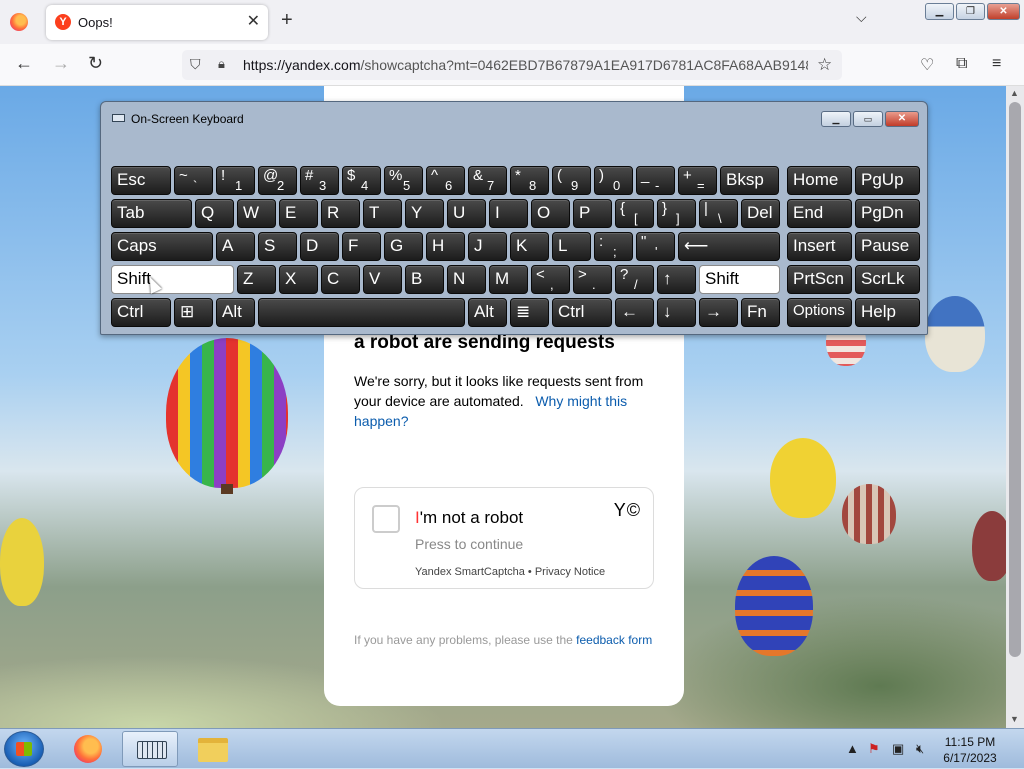  I want to click on key-q: Q, so click(214, 213).